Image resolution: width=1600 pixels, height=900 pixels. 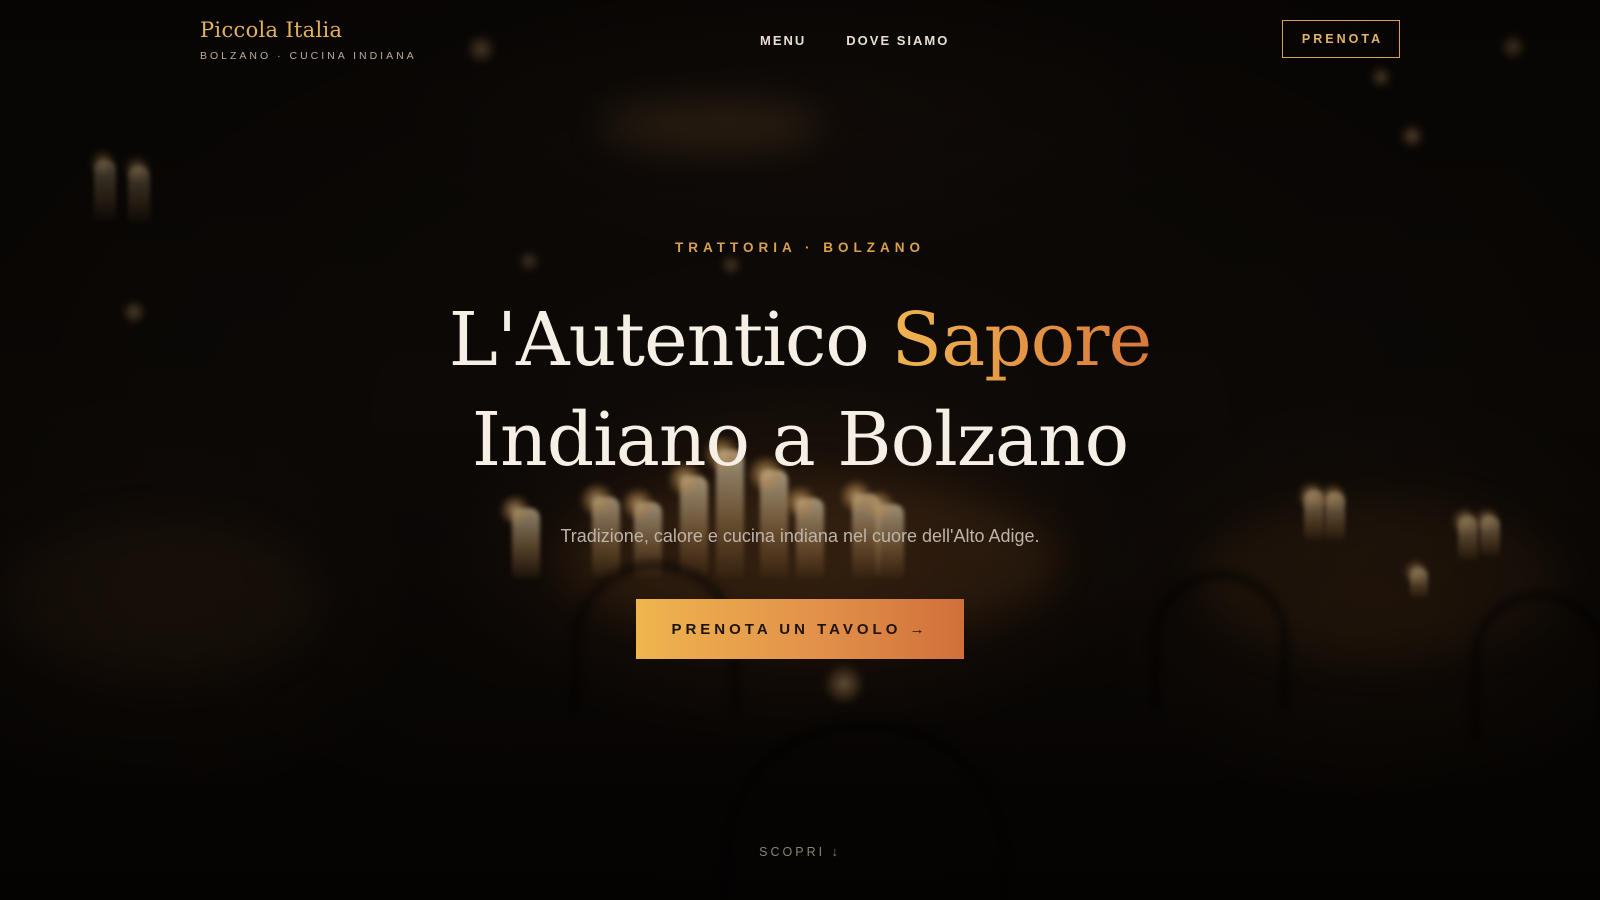 What do you see at coordinates (800, 440) in the screenshot?
I see `headline-line2: Indiano a Bolzano` at bounding box center [800, 440].